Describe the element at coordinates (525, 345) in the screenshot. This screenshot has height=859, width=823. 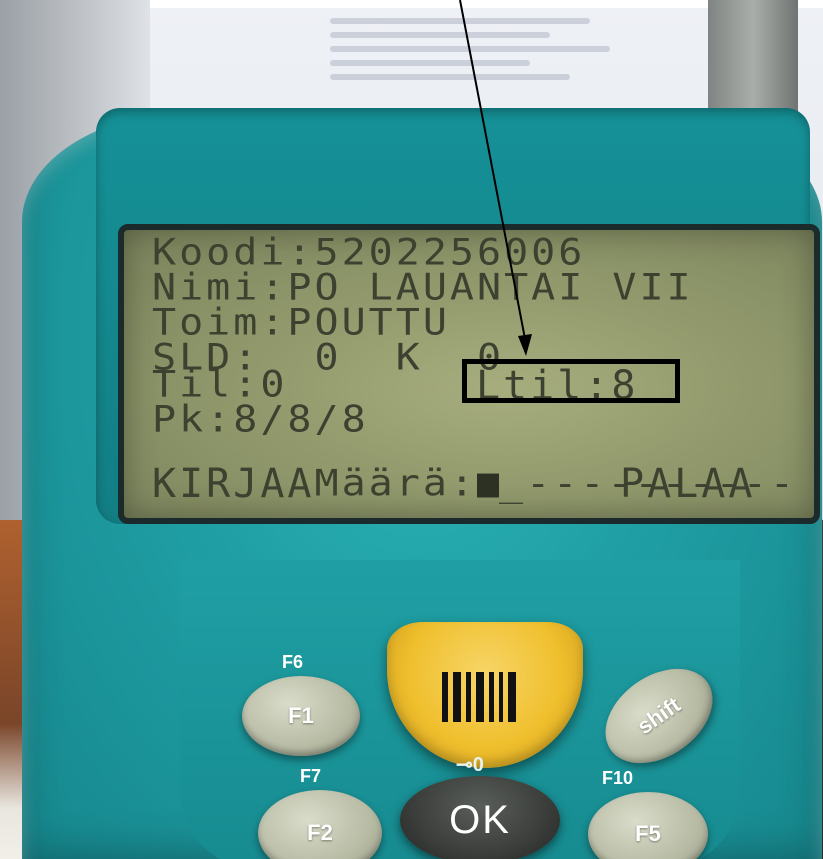
I see `arrow-head-icon` at that location.